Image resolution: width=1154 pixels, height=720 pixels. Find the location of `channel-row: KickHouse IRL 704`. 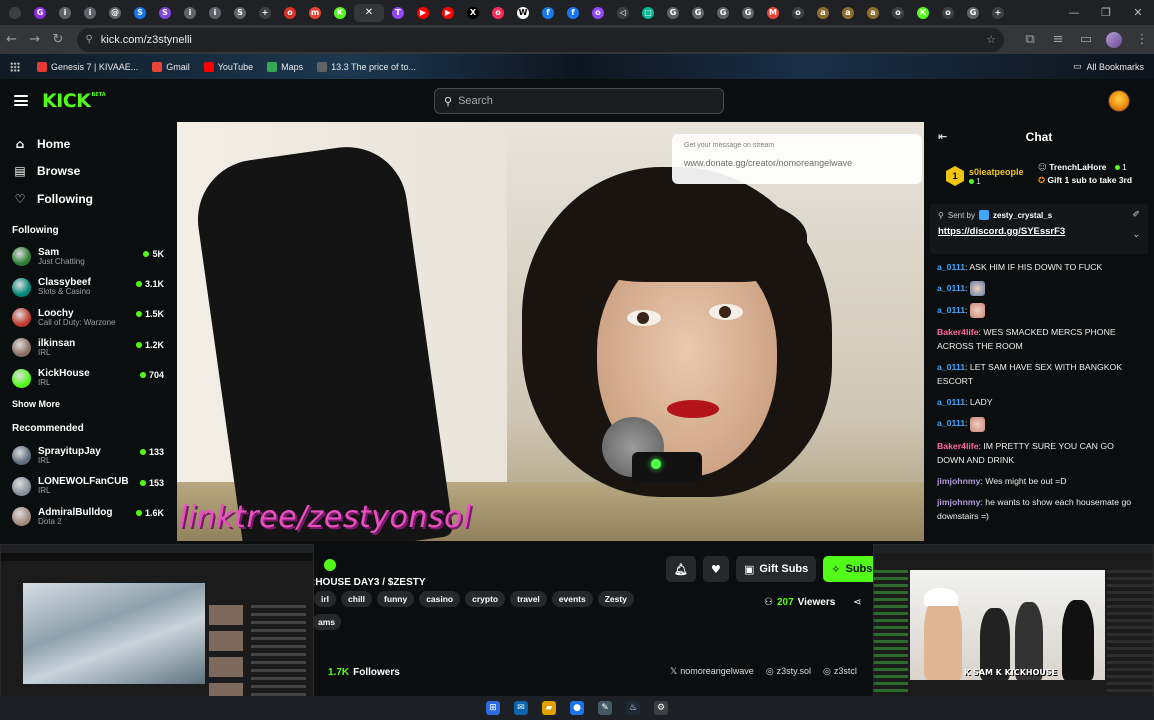

channel-row: KickHouse IRL 704 is located at coordinates (88, 378).